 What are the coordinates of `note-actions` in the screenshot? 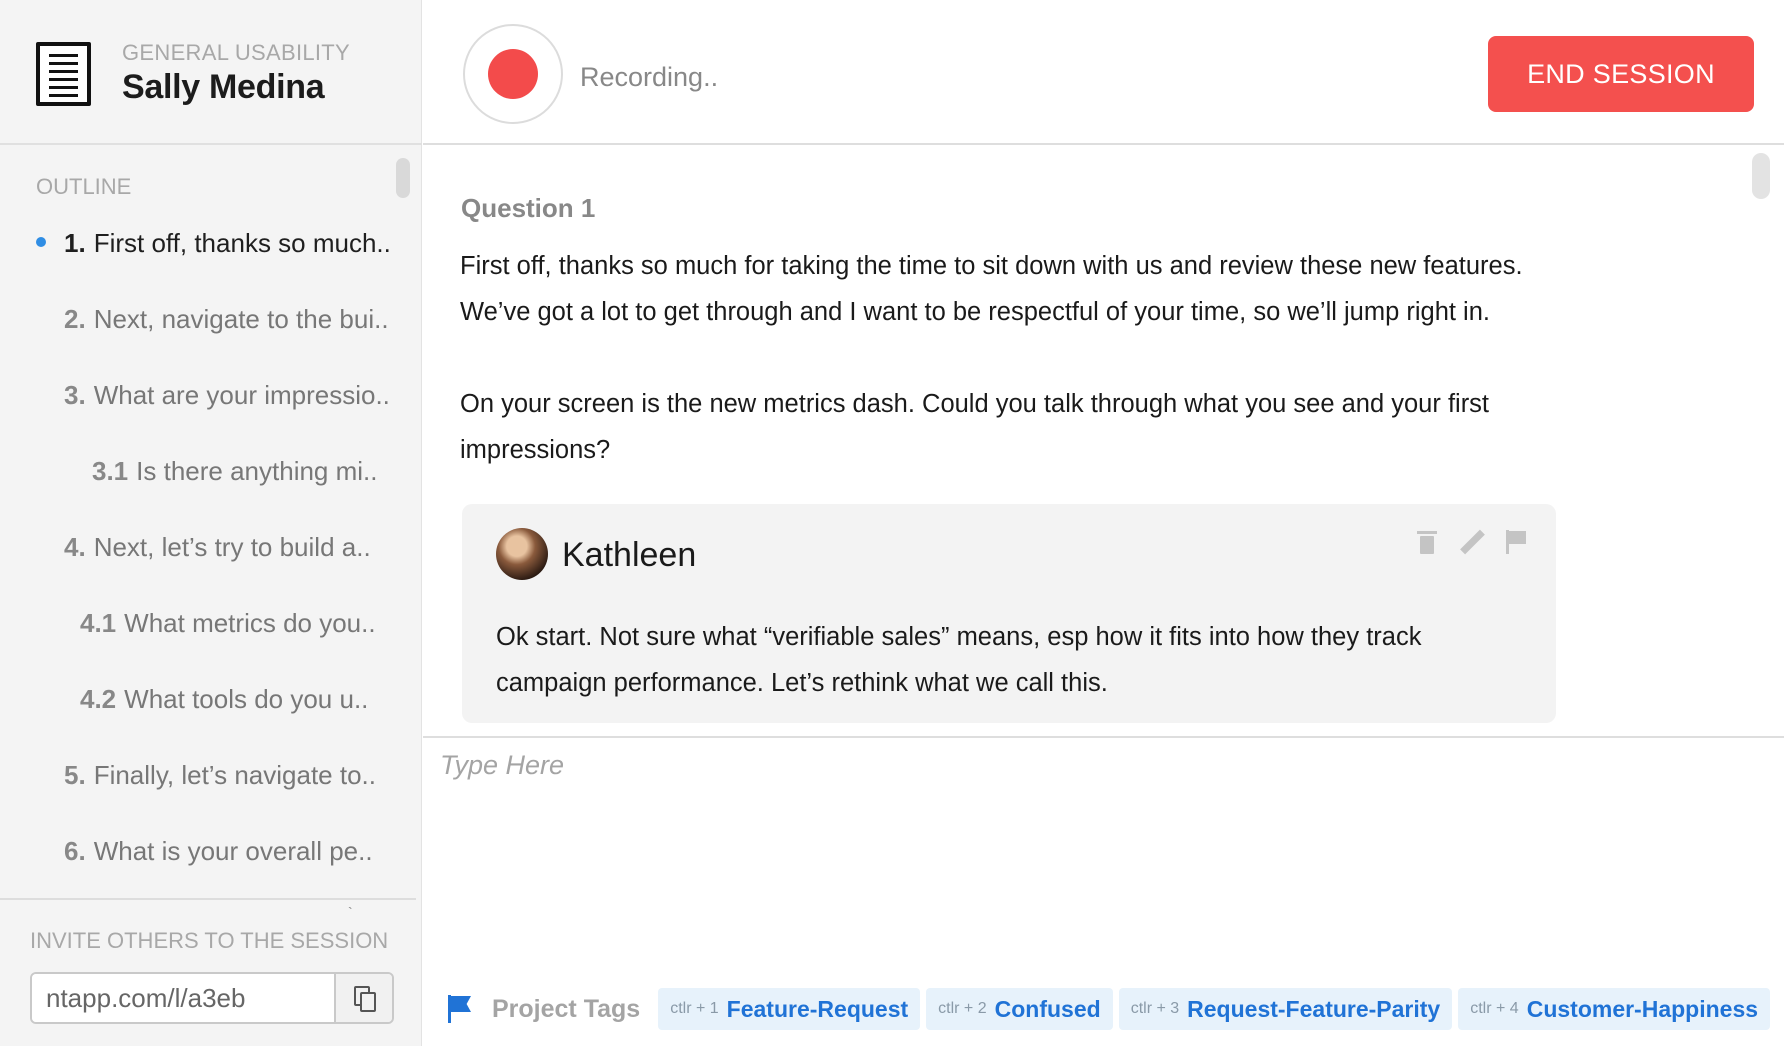 It's located at (1471, 542).